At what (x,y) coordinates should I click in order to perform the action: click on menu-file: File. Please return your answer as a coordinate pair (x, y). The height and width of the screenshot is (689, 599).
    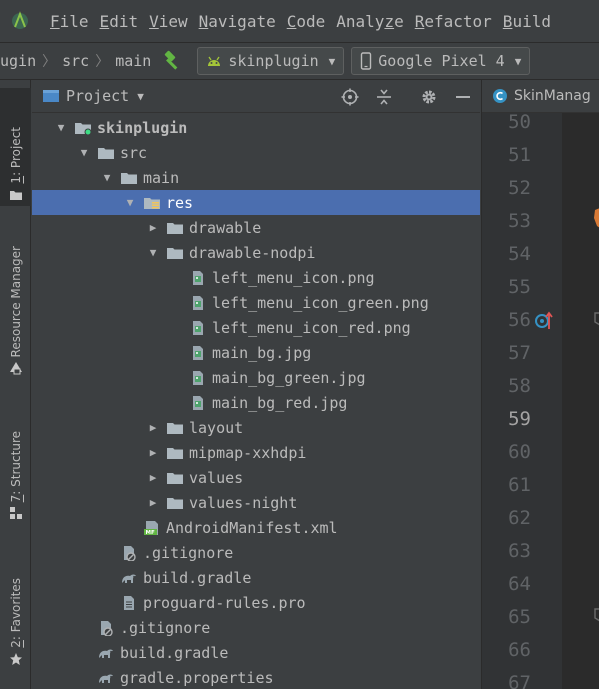
    Looking at the image, I should click on (69, 21).